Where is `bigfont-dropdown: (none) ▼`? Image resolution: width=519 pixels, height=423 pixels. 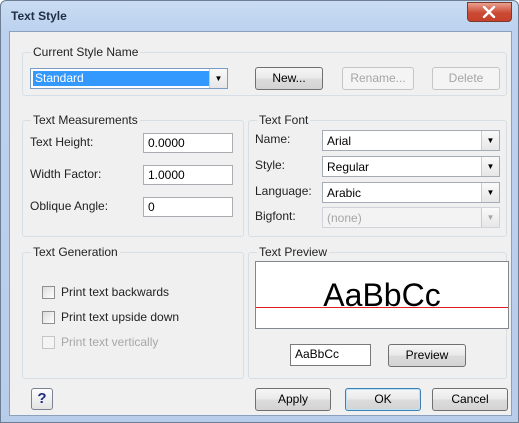
bigfont-dropdown: (none) ▼ is located at coordinates (411, 217).